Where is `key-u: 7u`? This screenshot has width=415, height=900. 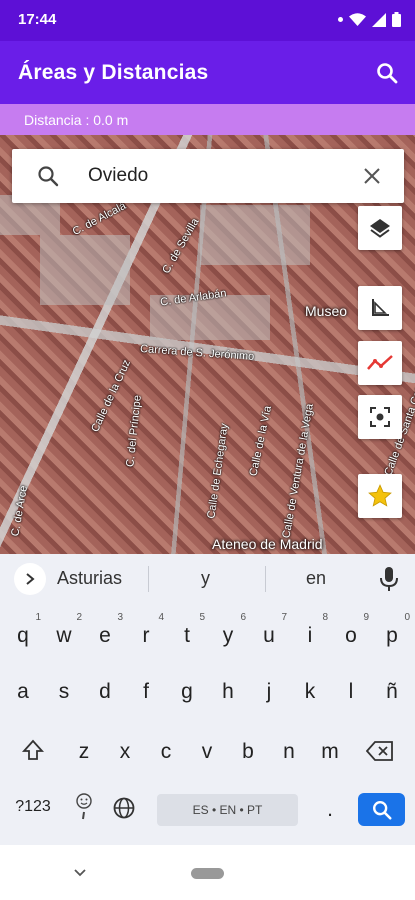
key-u: 7u is located at coordinates (269, 630).